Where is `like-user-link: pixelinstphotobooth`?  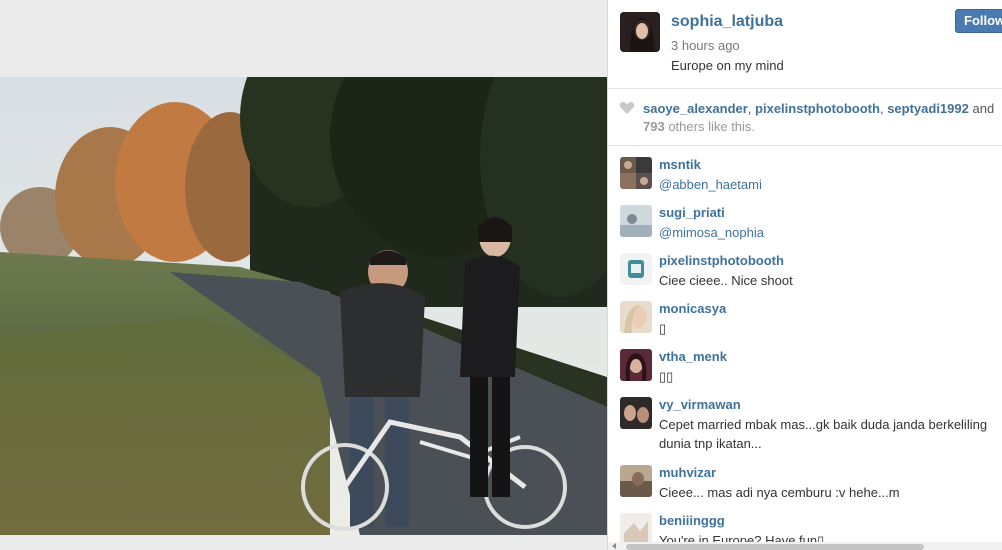 like-user-link: pixelinstphotobooth is located at coordinates (817, 108).